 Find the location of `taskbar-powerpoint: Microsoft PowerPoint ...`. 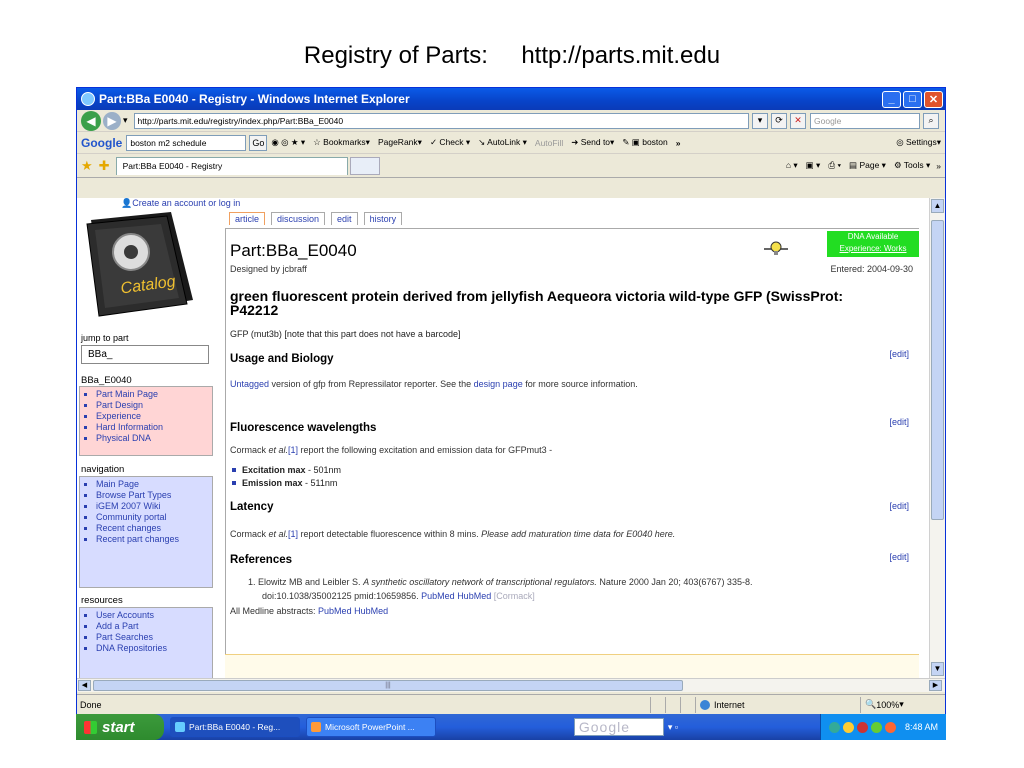

taskbar-powerpoint: Microsoft PowerPoint ... is located at coordinates (371, 727).